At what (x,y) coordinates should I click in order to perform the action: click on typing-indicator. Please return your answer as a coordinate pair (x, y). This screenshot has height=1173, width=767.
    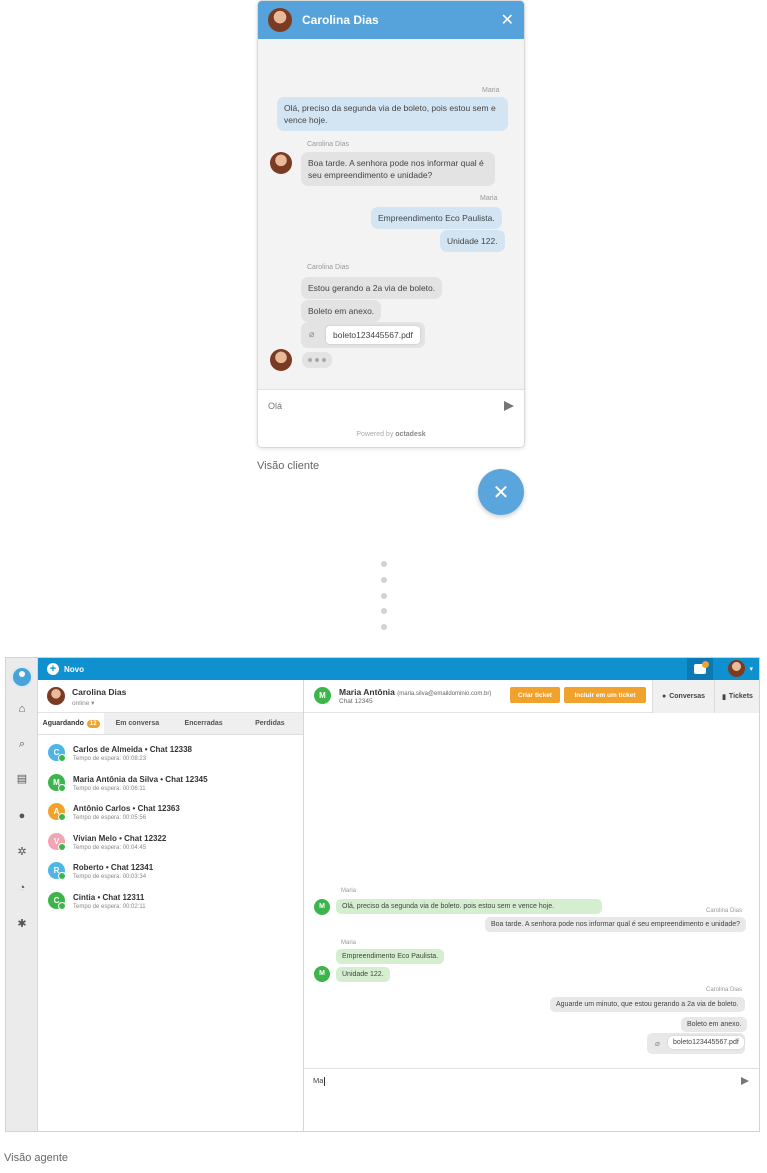
    Looking at the image, I should click on (317, 360).